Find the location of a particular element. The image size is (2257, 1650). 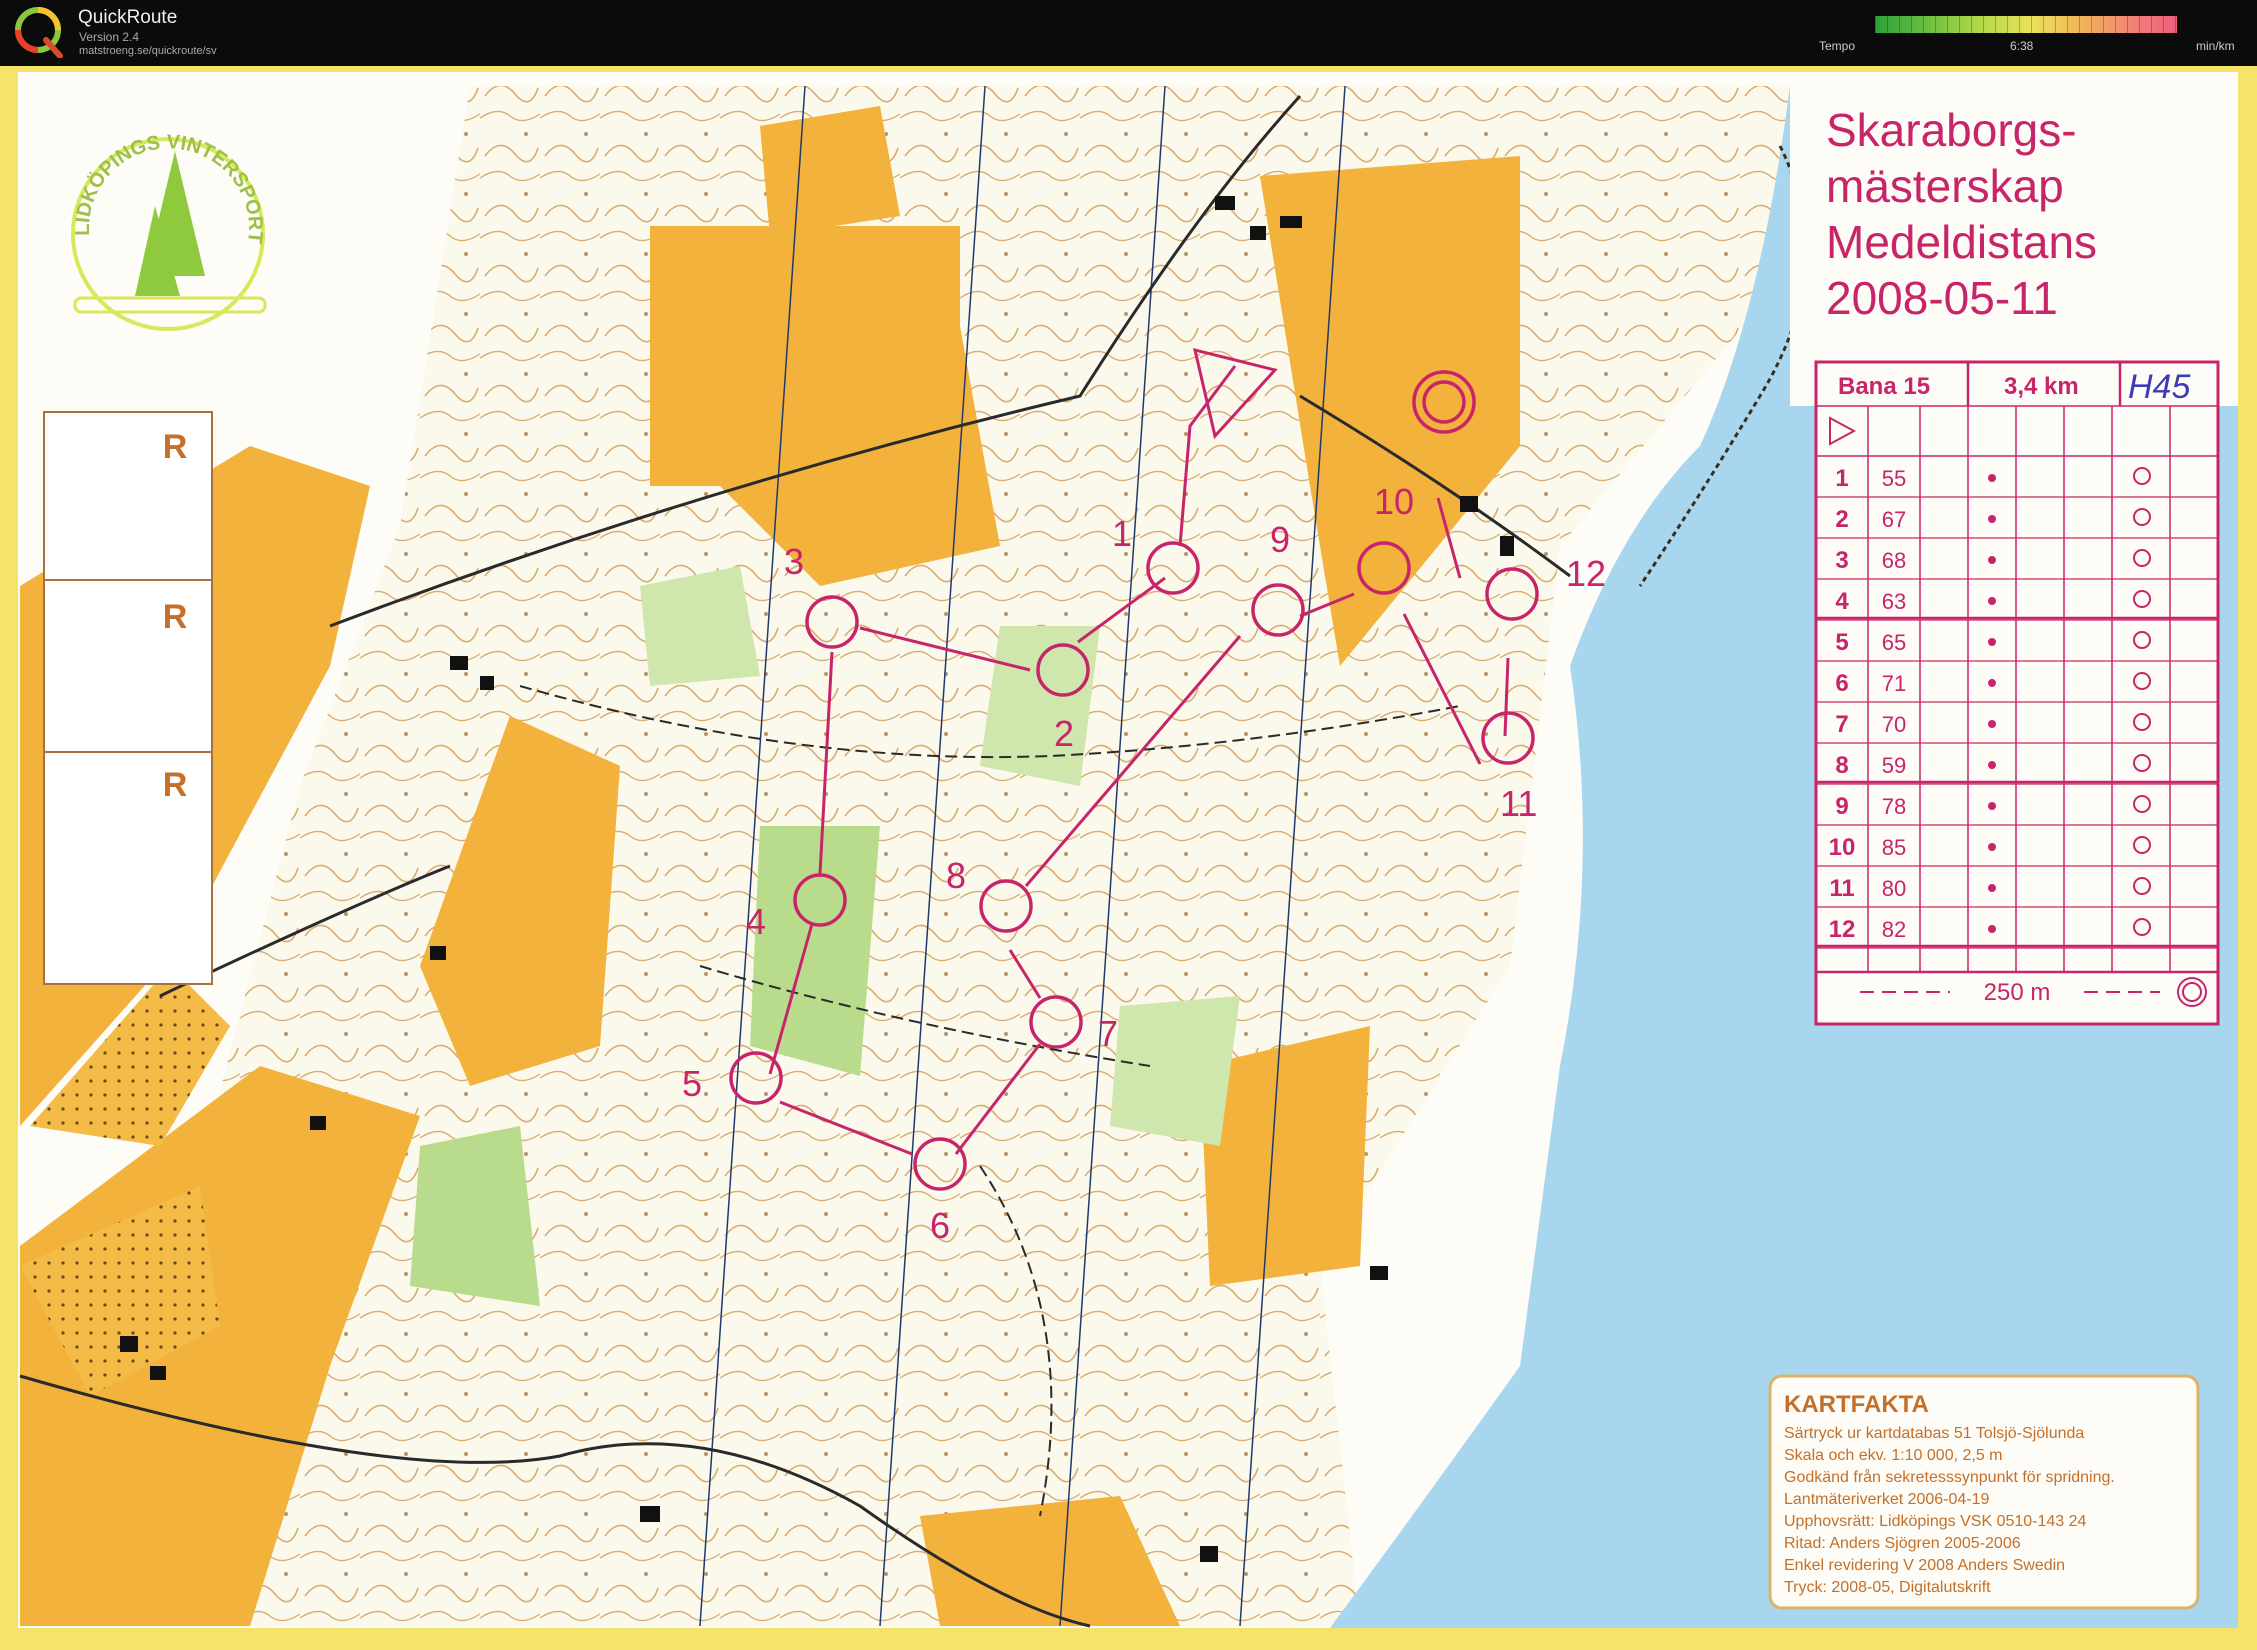

course-length: 3,4 km is located at coordinates (2041, 386).